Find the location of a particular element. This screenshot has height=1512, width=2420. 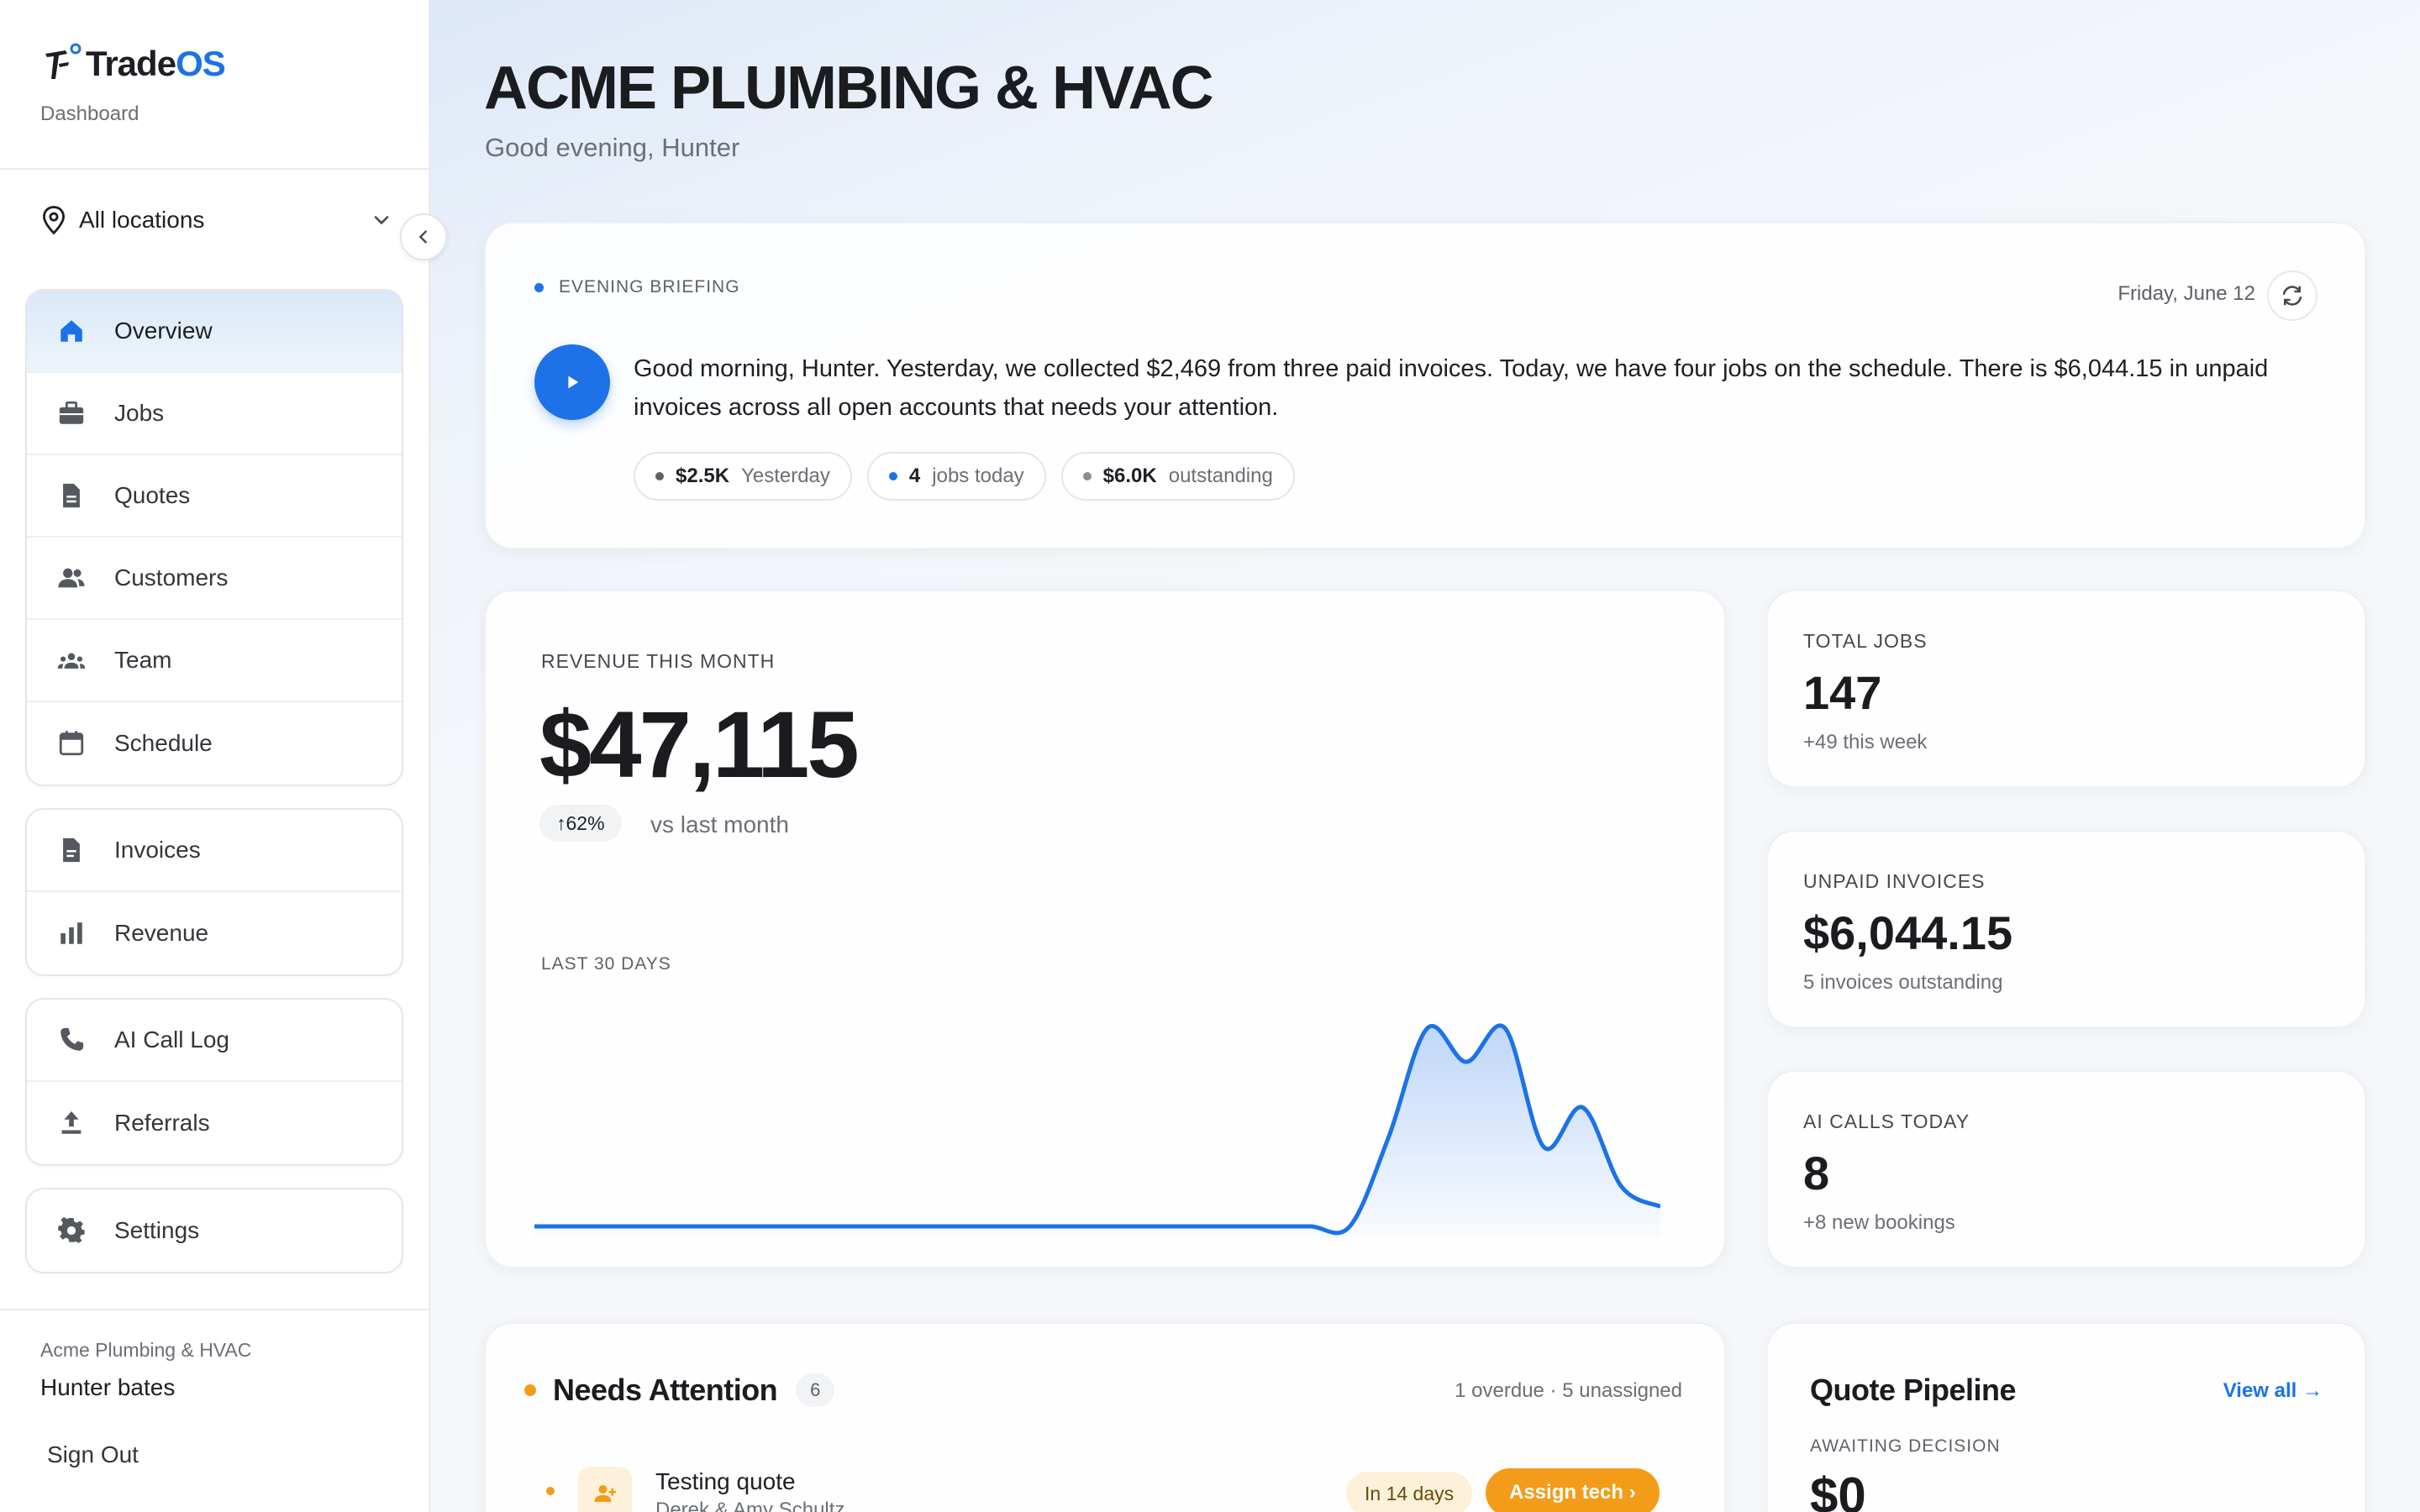

stat-subtext: +49 this week is located at coordinates (1865, 742).